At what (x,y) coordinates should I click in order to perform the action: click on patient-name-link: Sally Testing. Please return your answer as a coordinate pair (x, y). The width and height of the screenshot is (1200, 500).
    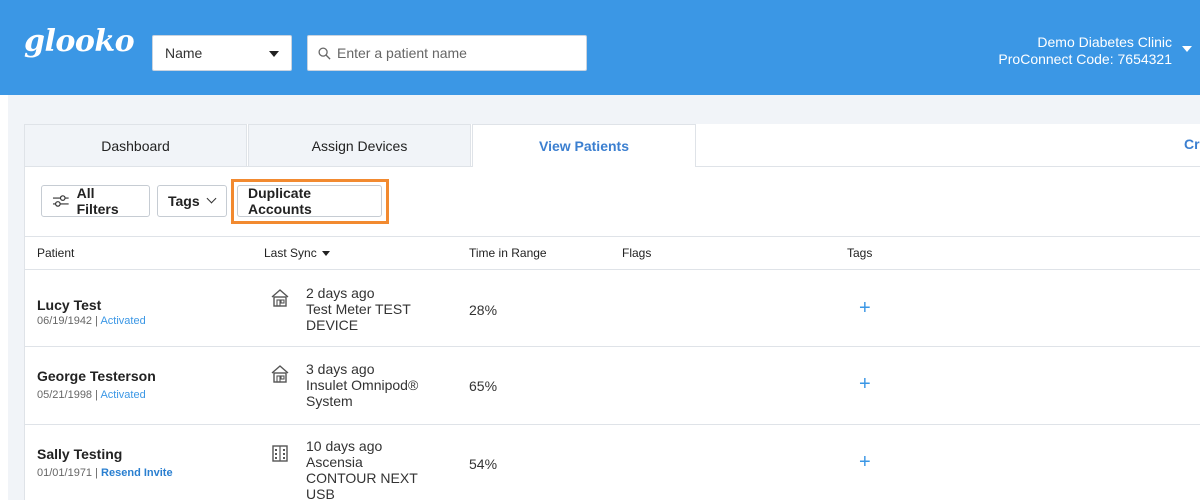
    Looking at the image, I should click on (79, 454).